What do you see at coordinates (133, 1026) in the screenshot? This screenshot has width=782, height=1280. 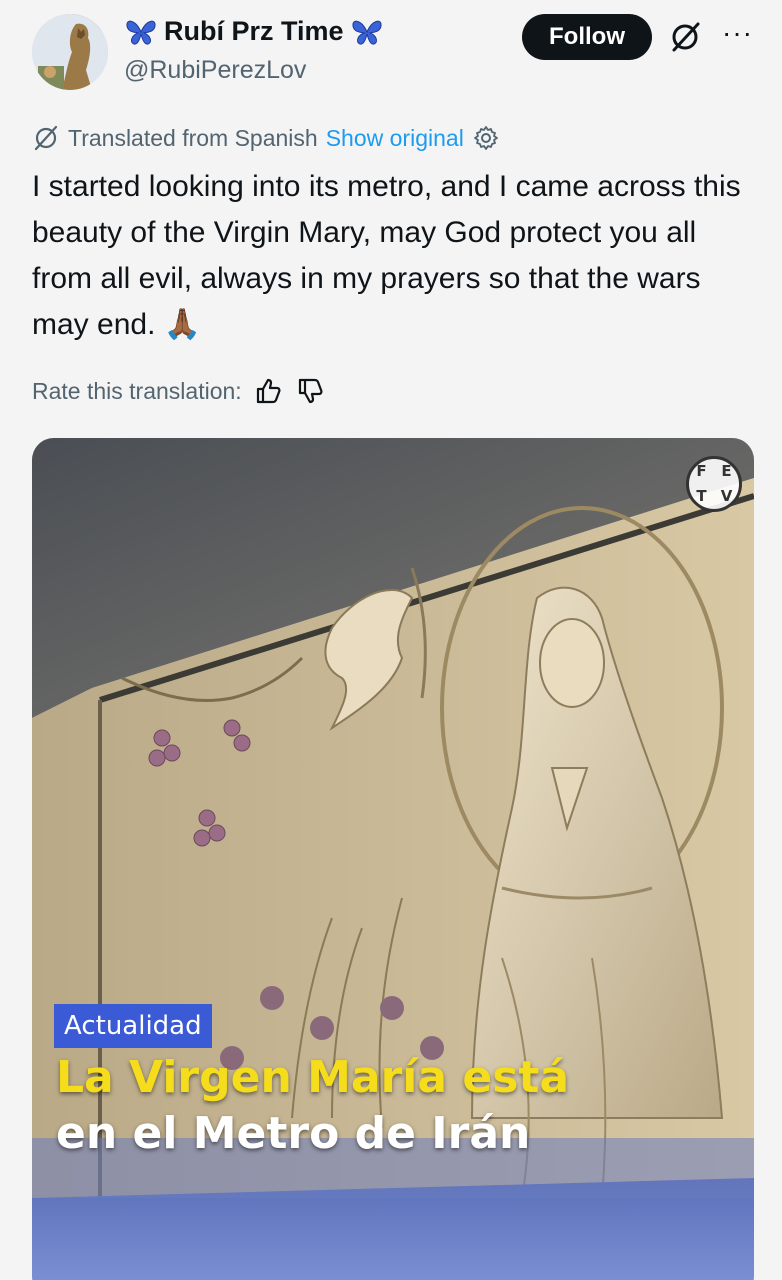 I see `category-tag: Actualidad` at bounding box center [133, 1026].